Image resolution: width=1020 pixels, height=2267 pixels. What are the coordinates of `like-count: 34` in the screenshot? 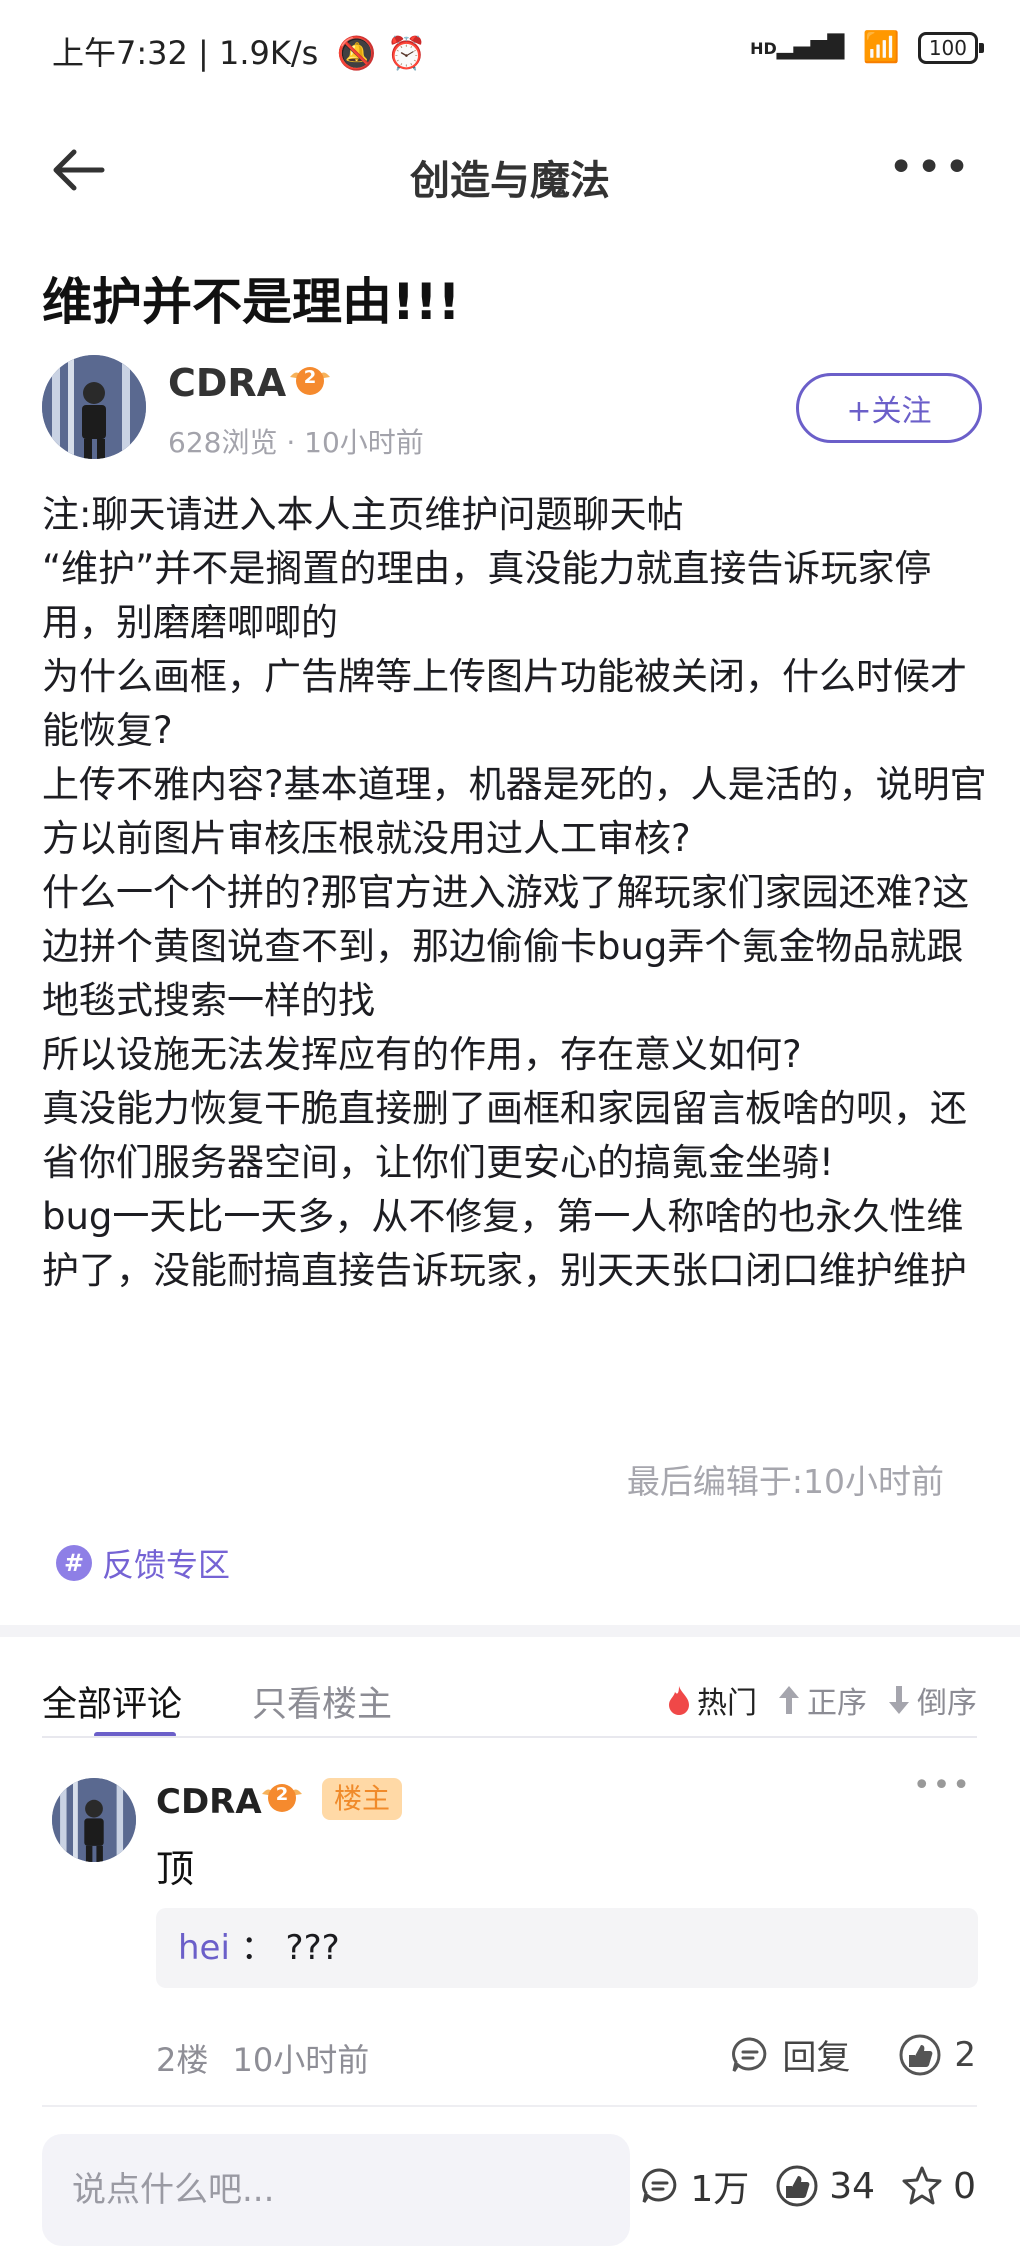 It's located at (852, 2186).